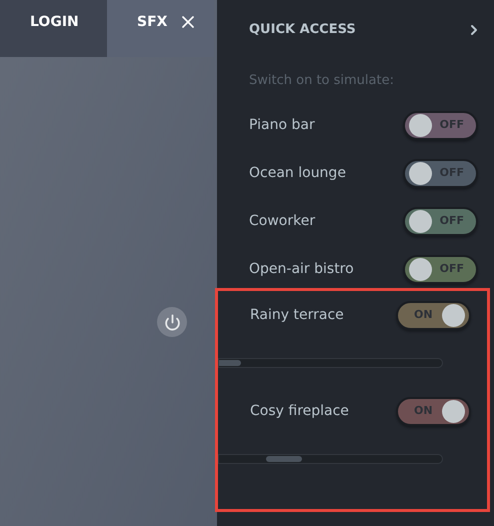  Describe the element at coordinates (299, 411) in the screenshot. I see `sound-label: Cosy fireplace` at that location.